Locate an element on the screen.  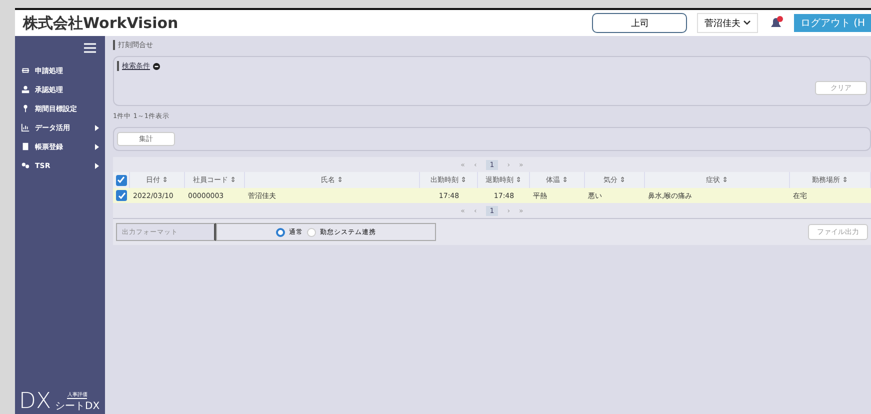
collapse-icon is located at coordinates (156, 66).